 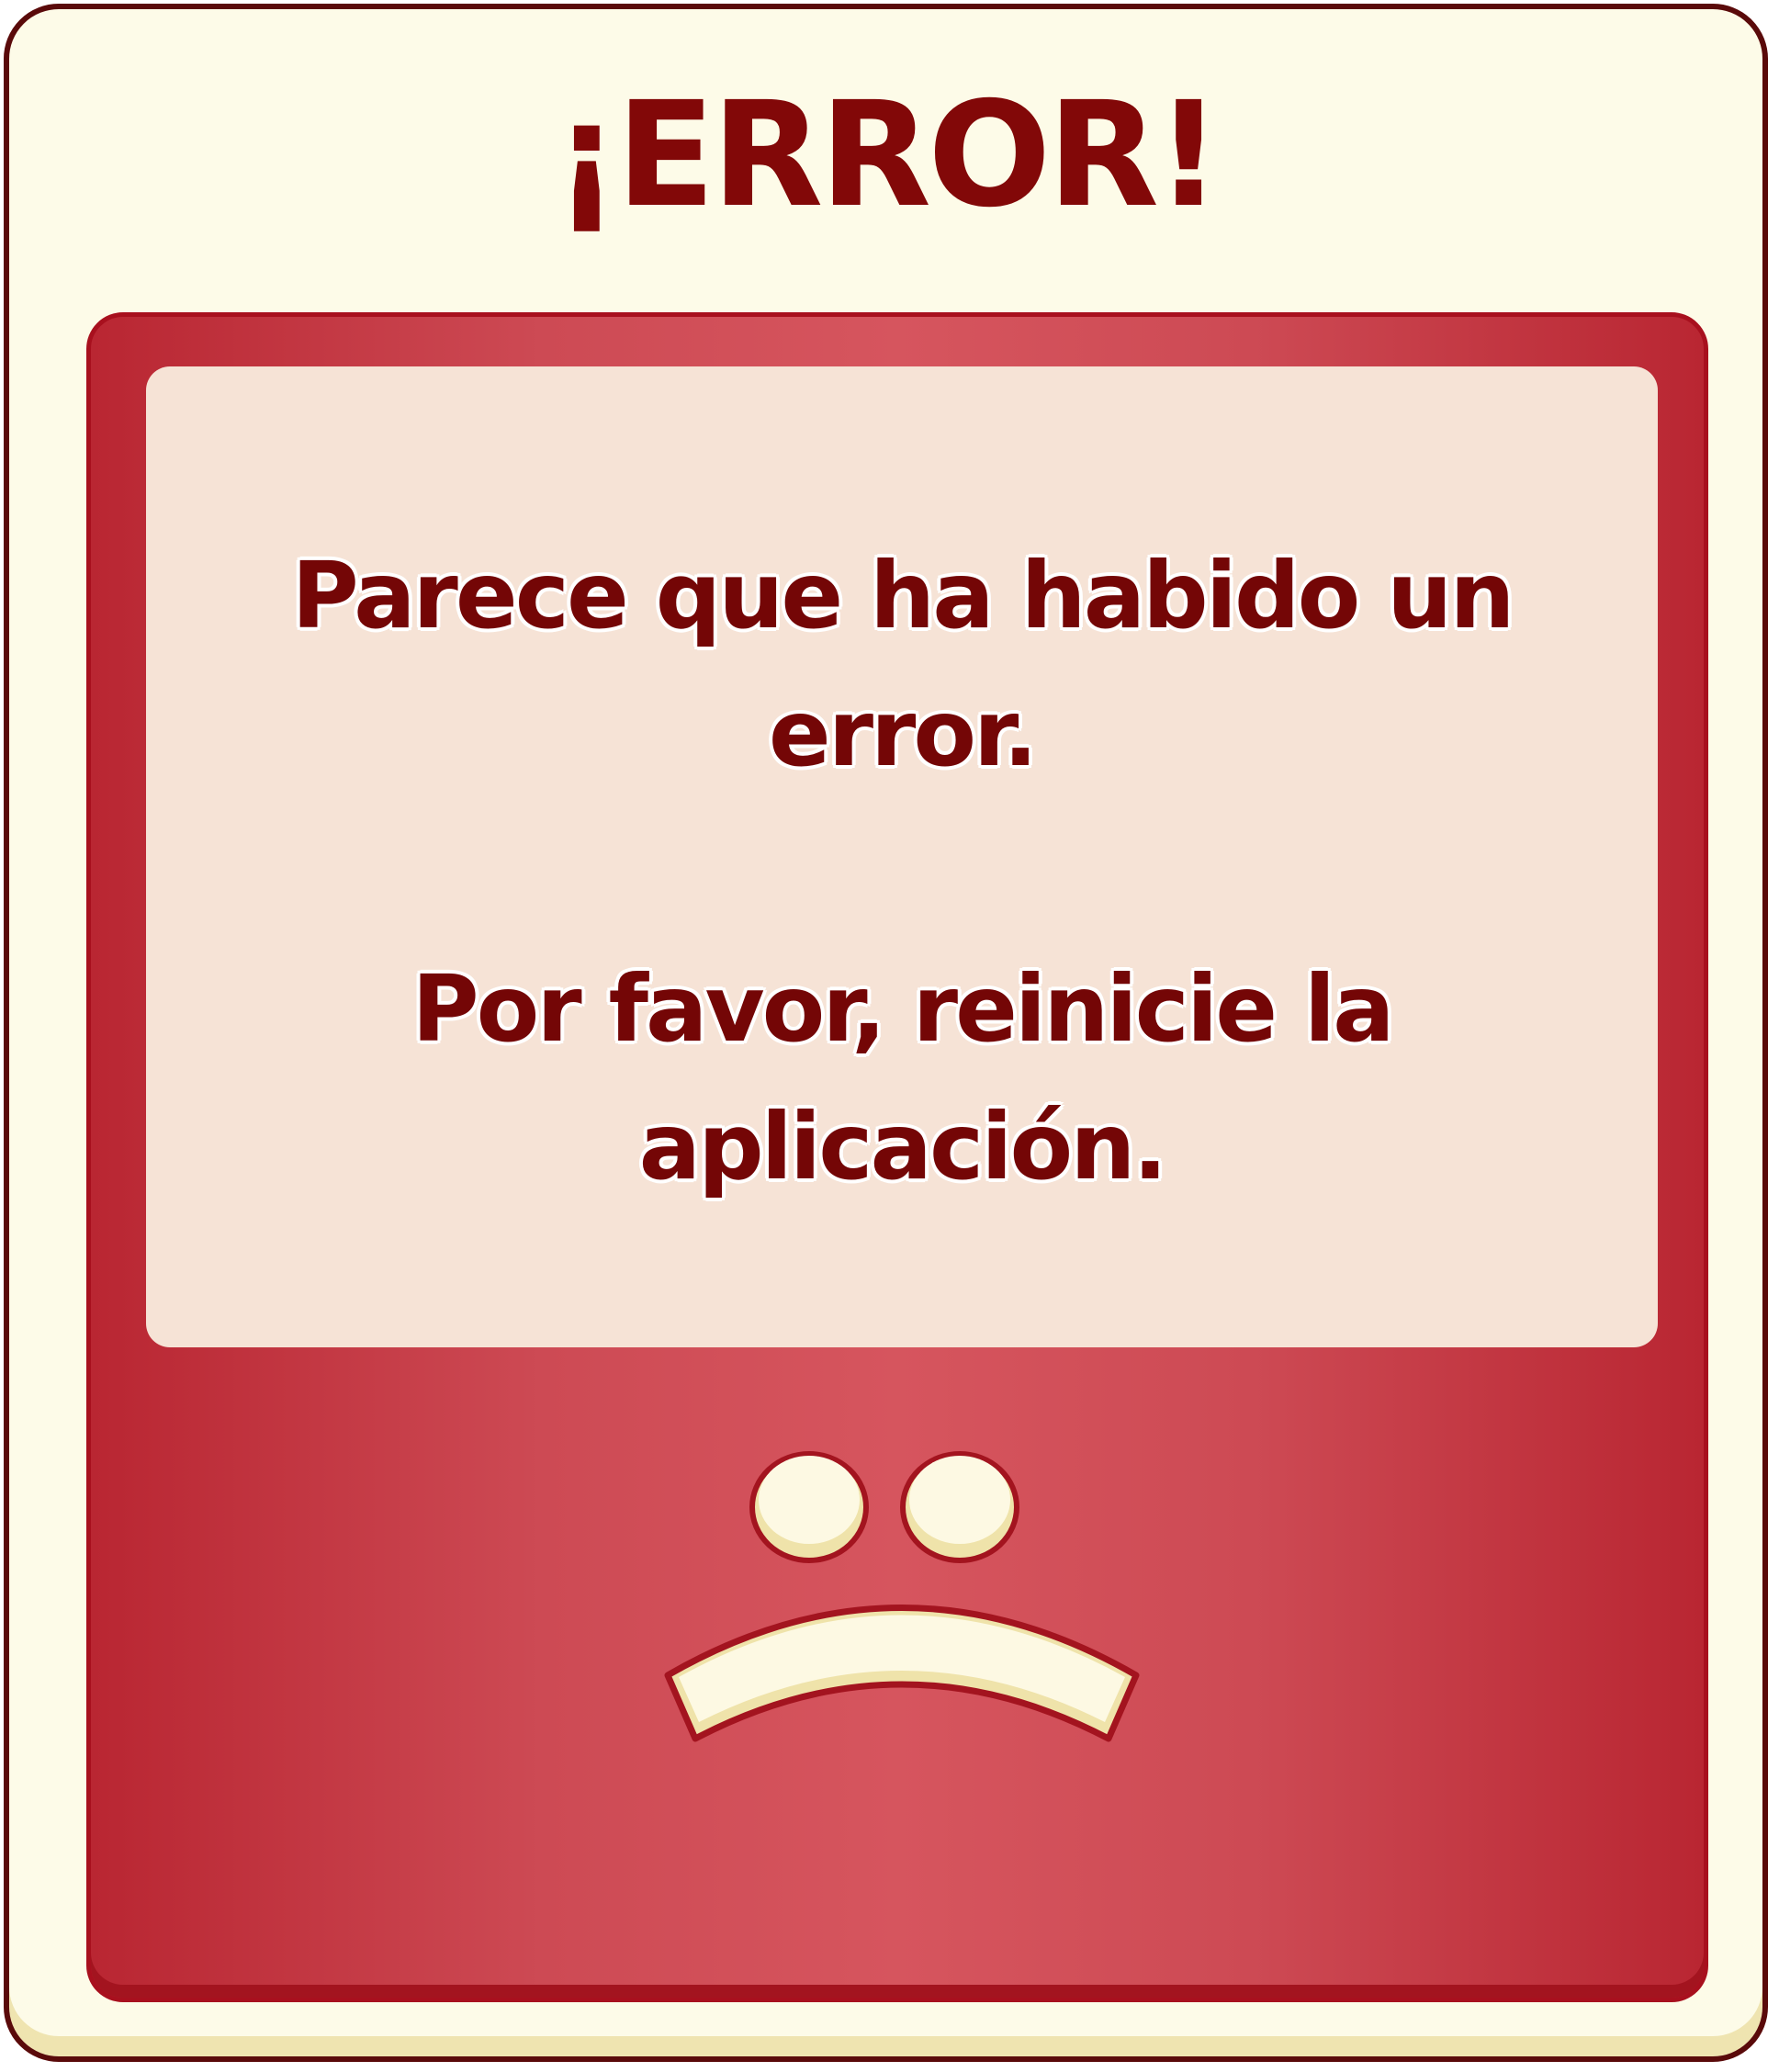 What do you see at coordinates (902, 1673) in the screenshot?
I see `frown-mouth-icon` at bounding box center [902, 1673].